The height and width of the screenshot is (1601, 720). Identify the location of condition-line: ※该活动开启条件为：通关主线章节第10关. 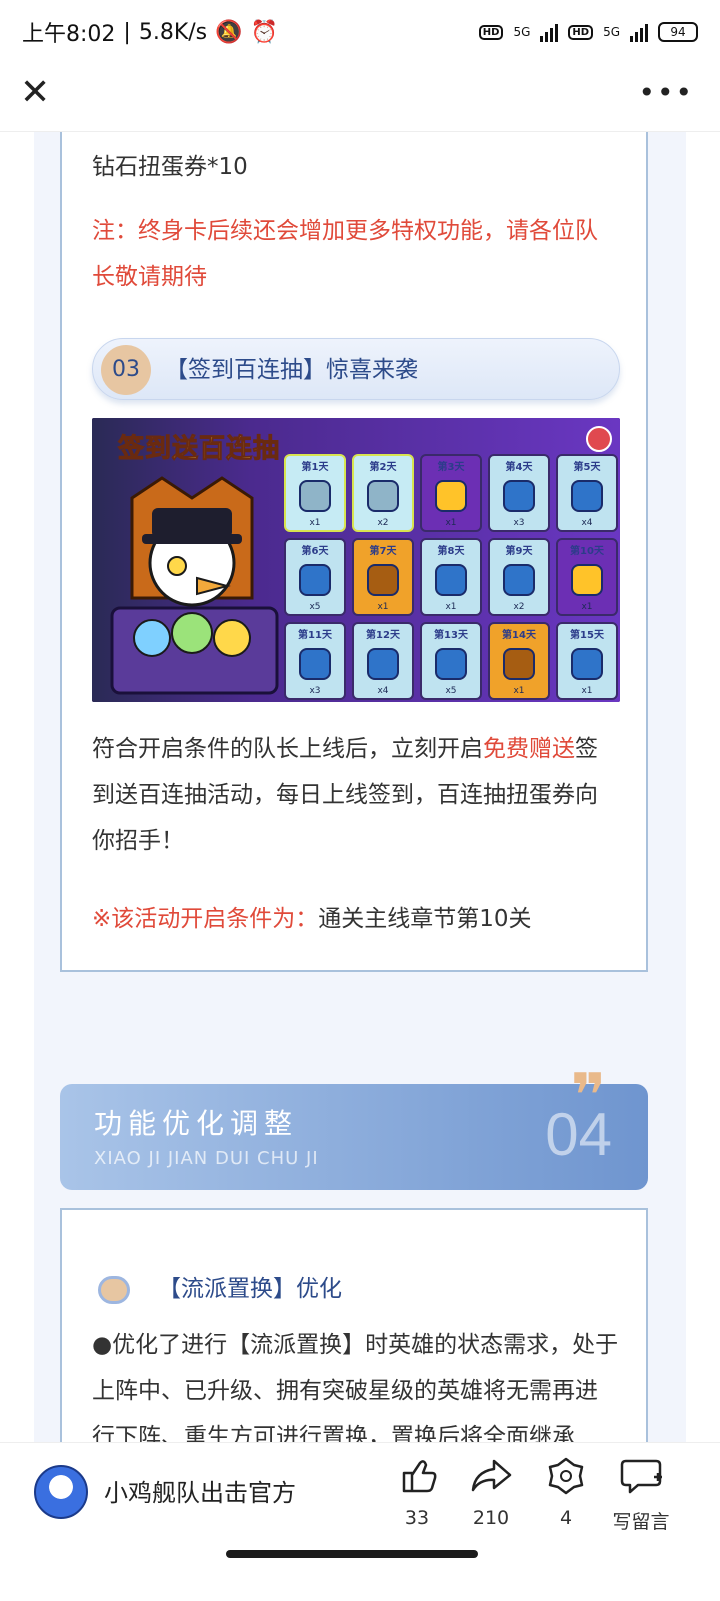
(356, 919).